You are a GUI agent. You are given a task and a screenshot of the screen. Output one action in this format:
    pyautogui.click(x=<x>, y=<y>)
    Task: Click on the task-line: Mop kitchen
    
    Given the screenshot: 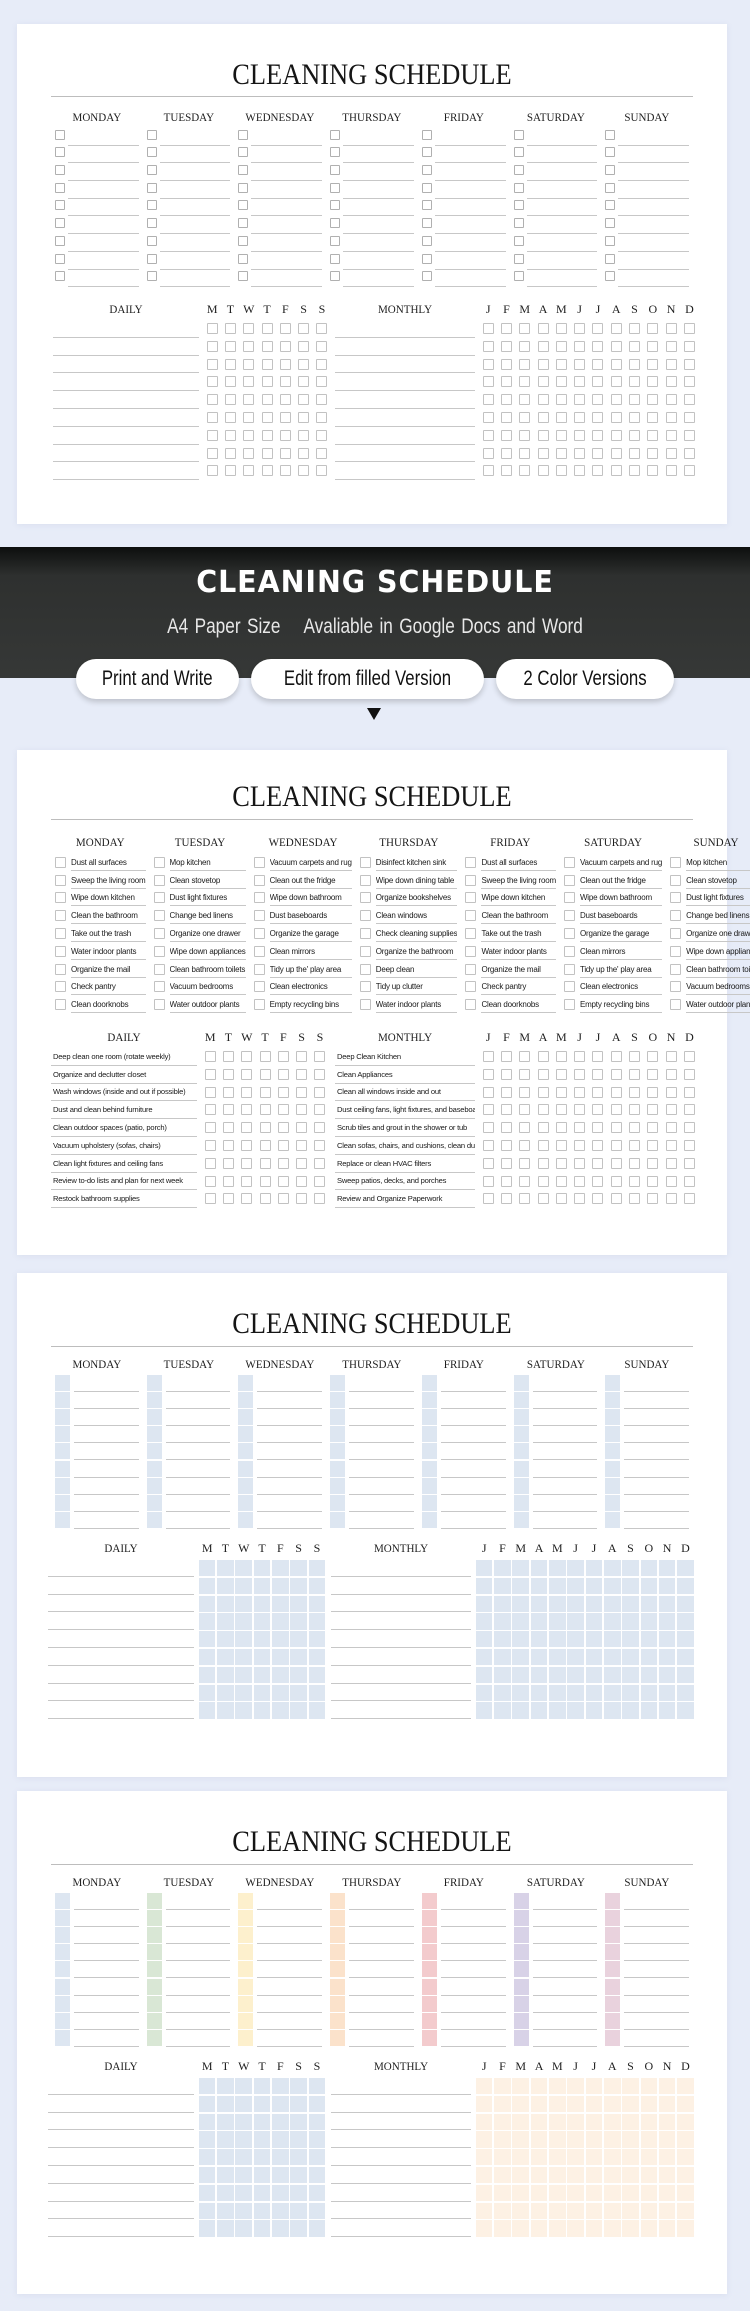 What is the action you would take?
    pyautogui.click(x=207, y=862)
    